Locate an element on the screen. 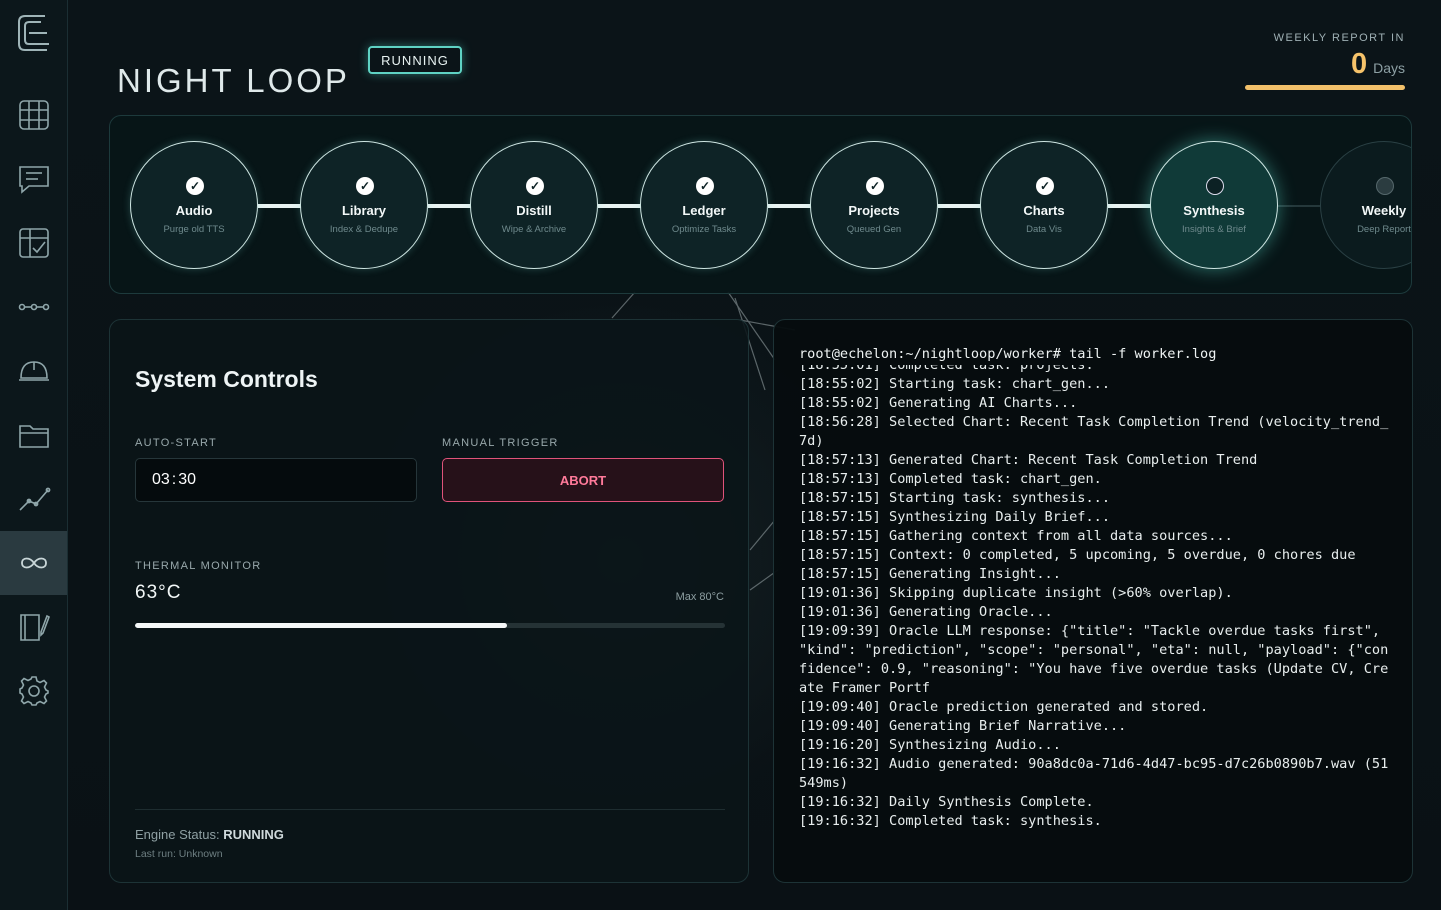 The width and height of the screenshot is (1441, 910). thermal-monitor-label: THERMAL MONITOR is located at coordinates (198, 566).